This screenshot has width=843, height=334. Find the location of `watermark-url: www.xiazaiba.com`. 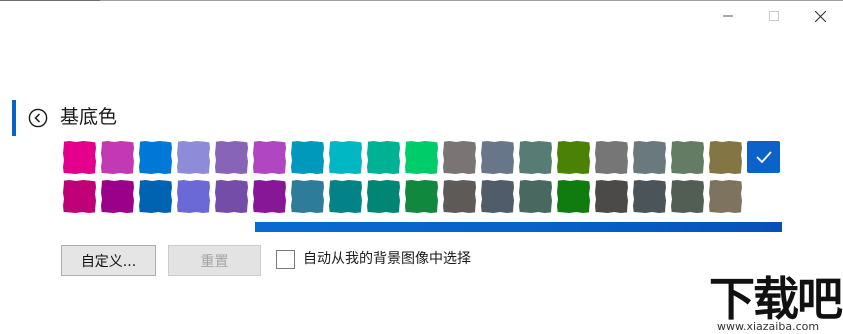

watermark-url: www.xiazaiba.com is located at coordinates (768, 326).